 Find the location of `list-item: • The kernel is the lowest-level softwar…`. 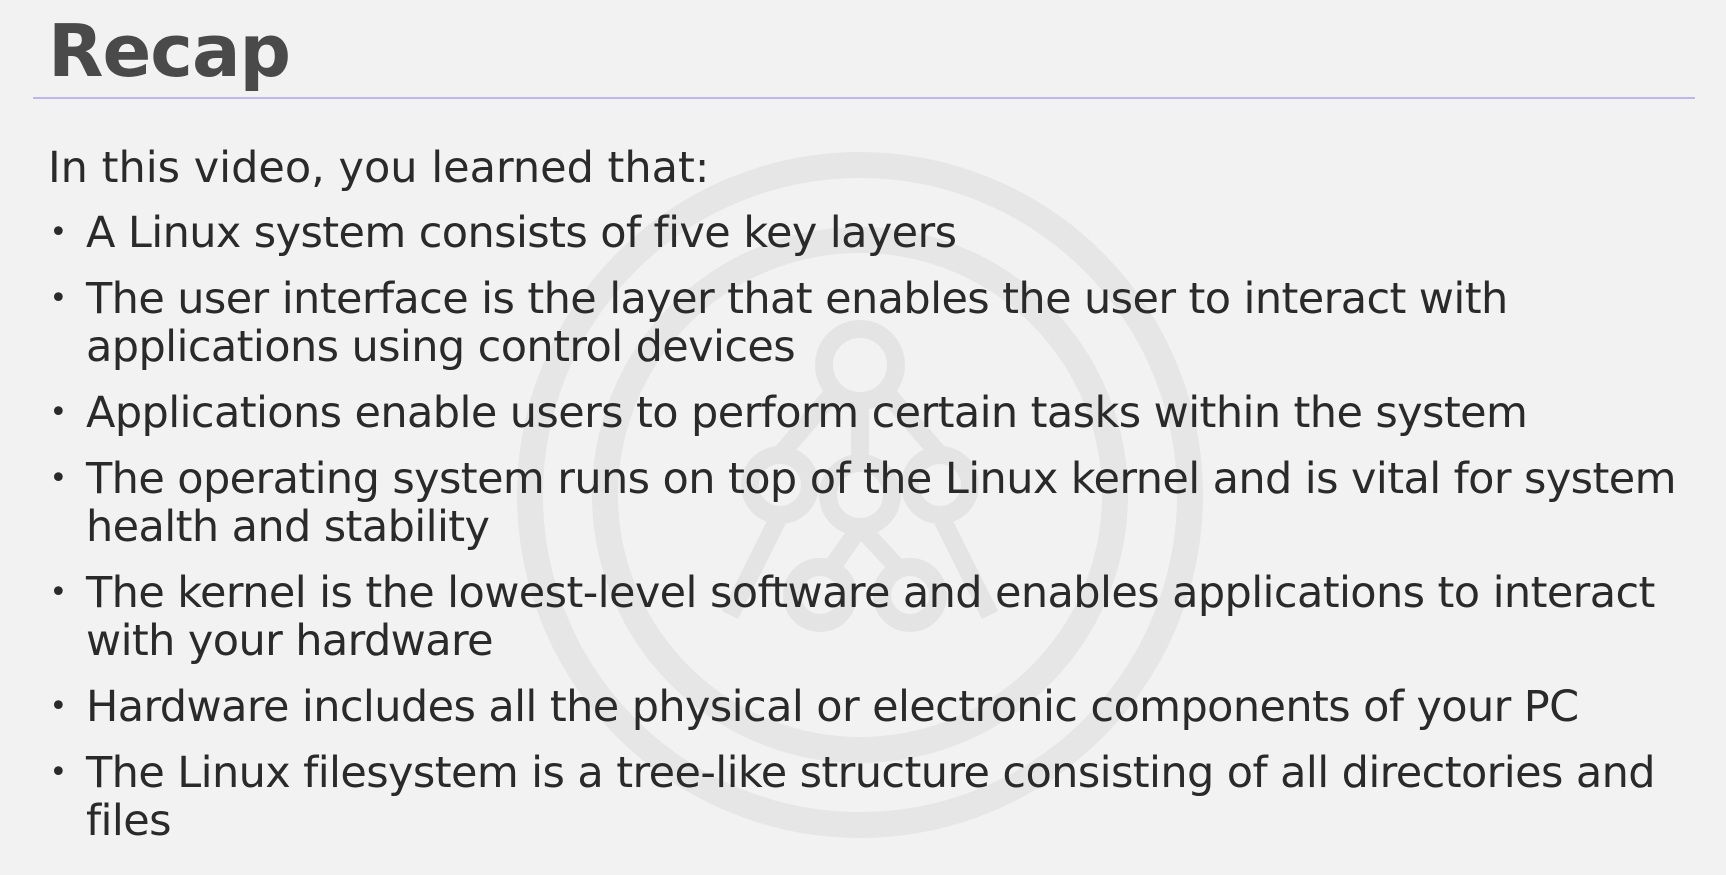

list-item: • The kernel is the lowest-level softwar… is located at coordinates (878, 617).